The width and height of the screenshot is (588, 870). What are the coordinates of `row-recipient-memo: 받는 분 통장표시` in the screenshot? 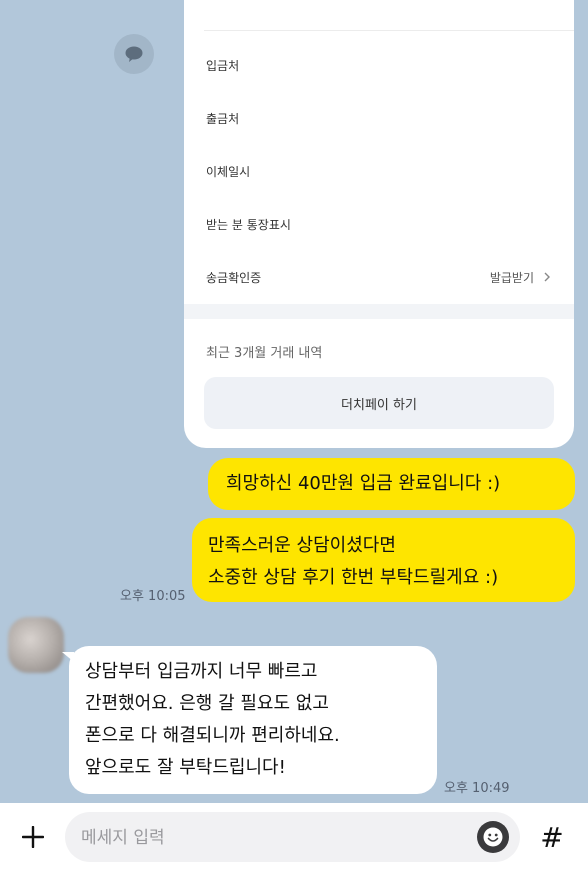 It's located at (380, 224).